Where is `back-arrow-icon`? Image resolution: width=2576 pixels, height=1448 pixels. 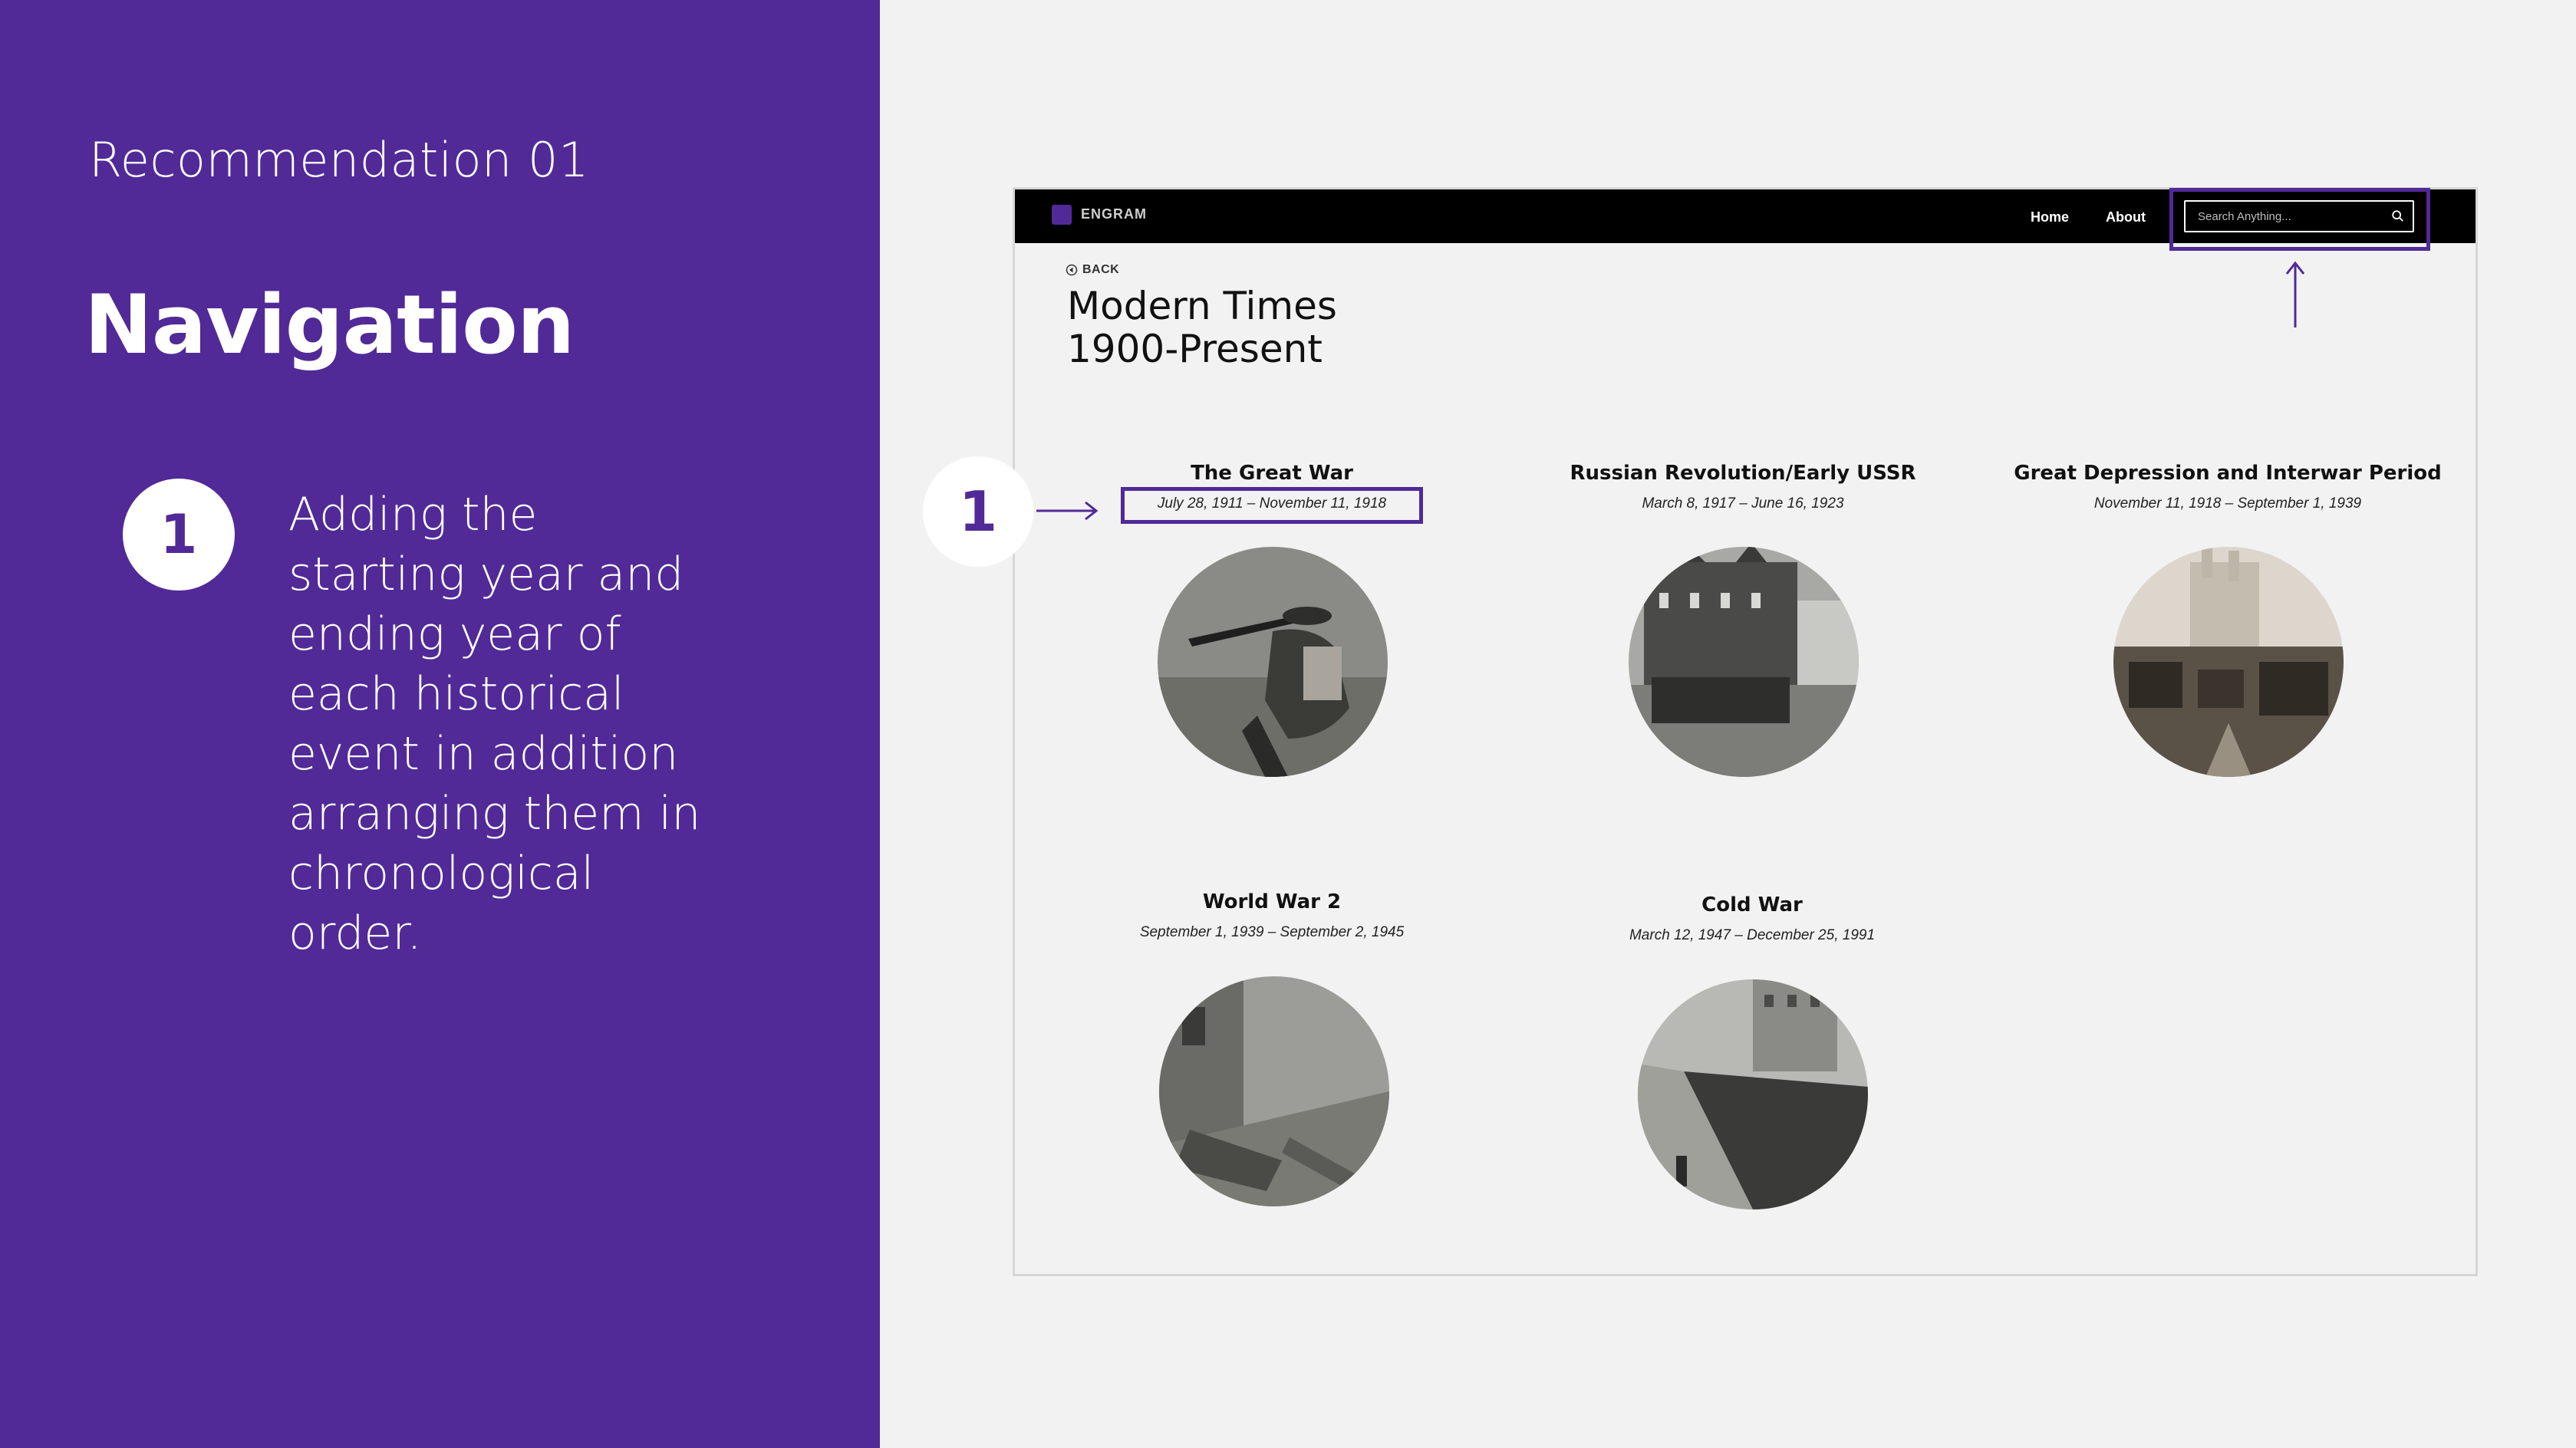
back-arrow-icon is located at coordinates (1072, 270).